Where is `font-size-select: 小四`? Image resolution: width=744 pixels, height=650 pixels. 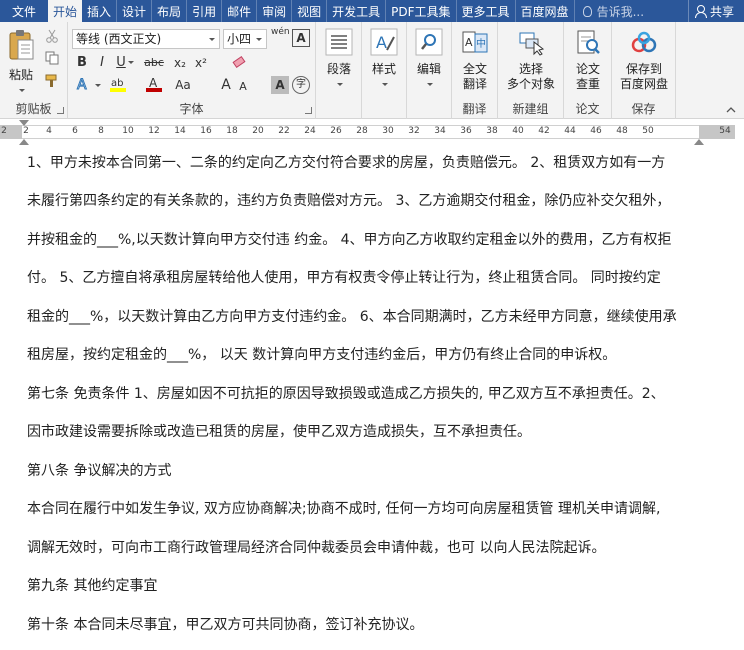 font-size-select: 小四 is located at coordinates (245, 39).